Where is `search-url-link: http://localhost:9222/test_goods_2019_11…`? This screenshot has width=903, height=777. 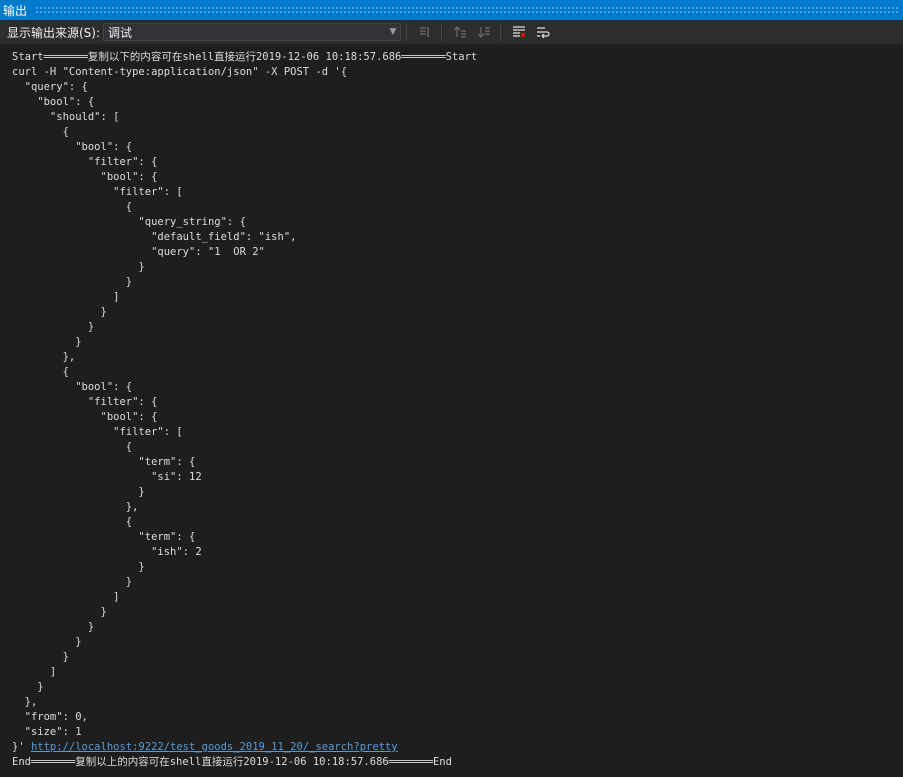
search-url-link: http://localhost:9222/test_goods_2019_11… is located at coordinates (214, 747).